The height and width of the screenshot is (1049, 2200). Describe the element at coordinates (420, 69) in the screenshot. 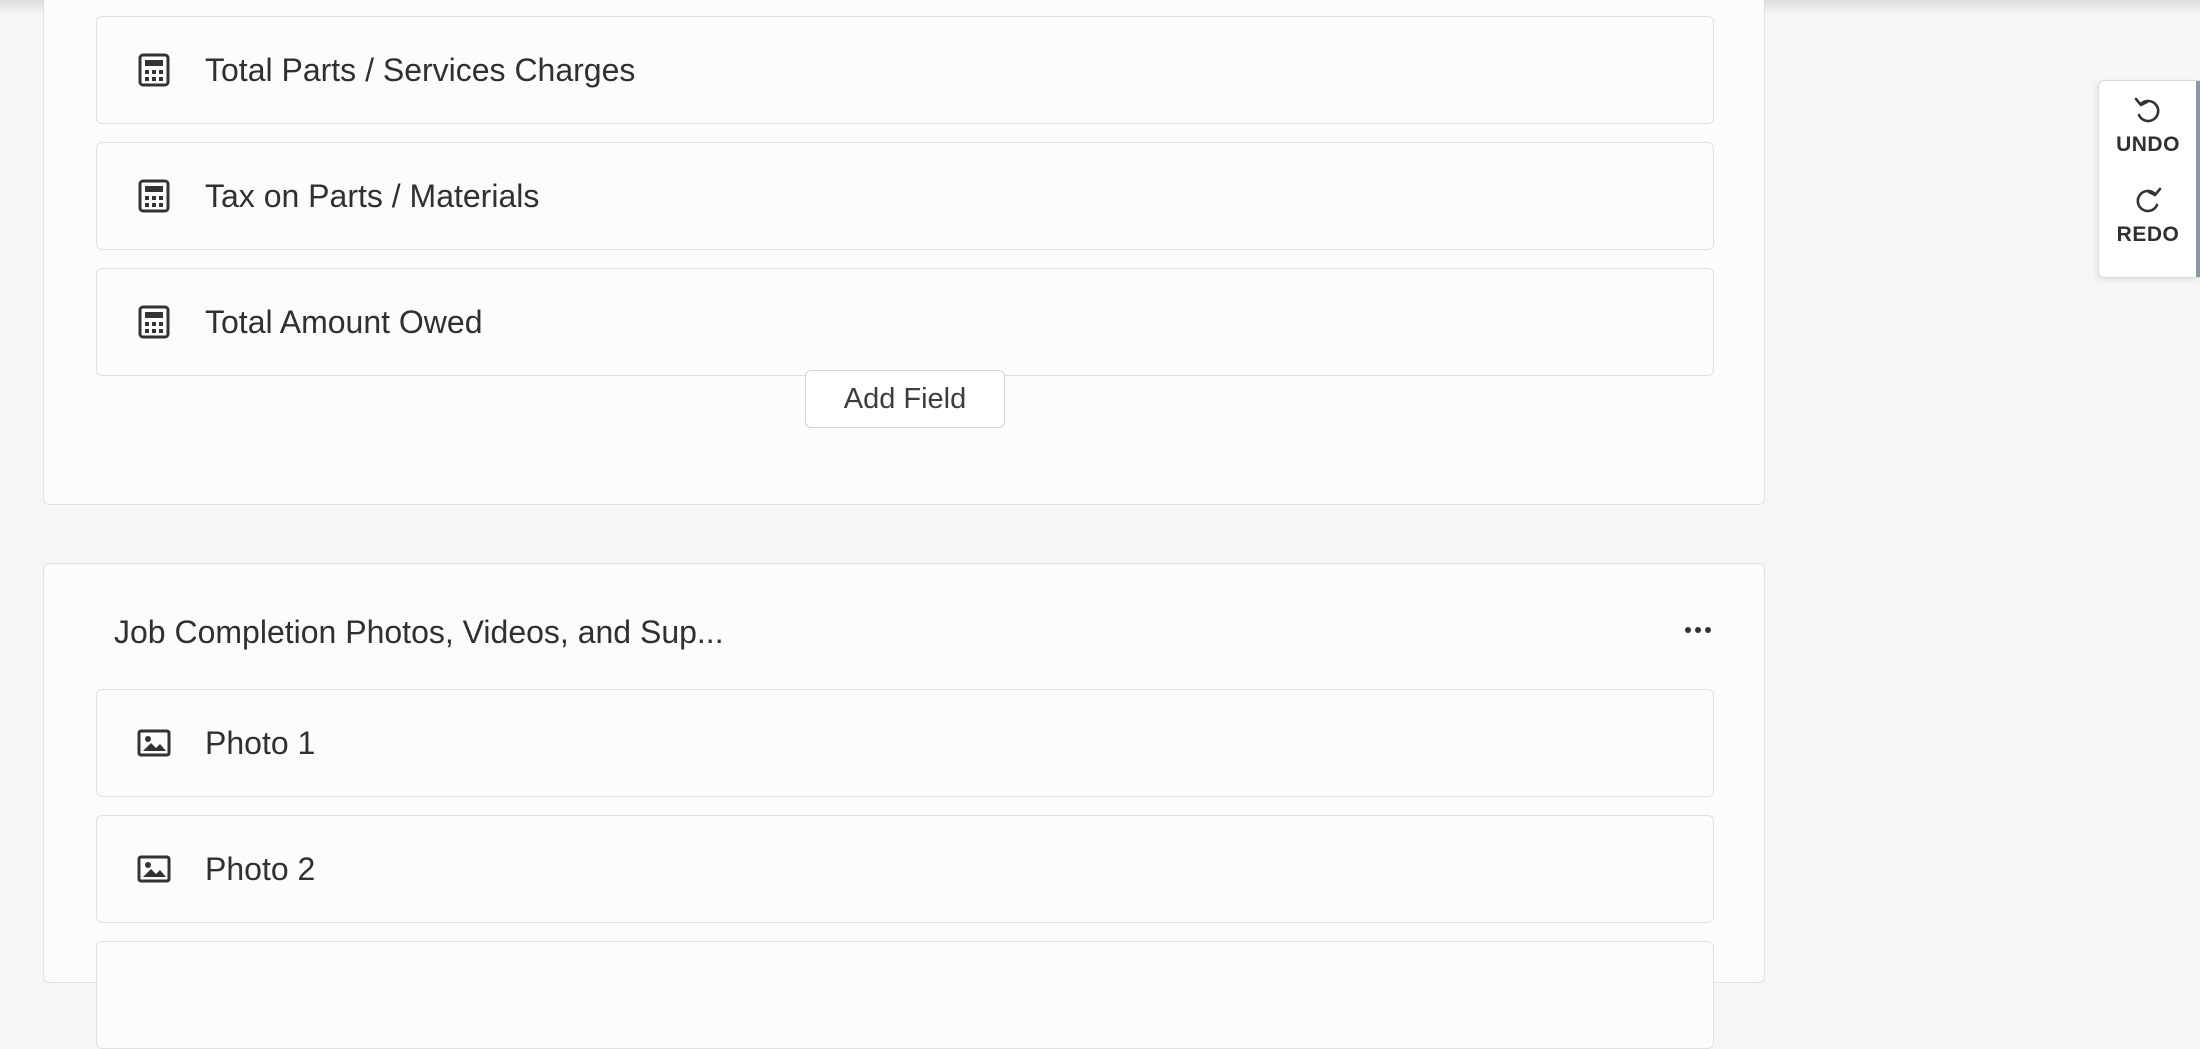

I see `field-label: Total Parts / Services Charges` at that location.